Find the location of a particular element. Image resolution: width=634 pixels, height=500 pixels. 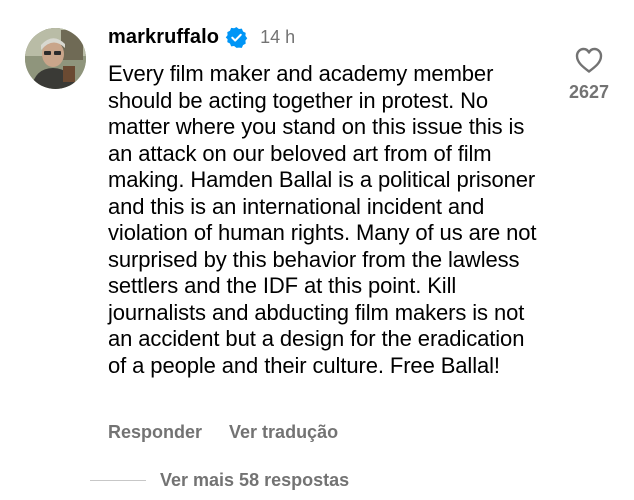

heart-outline-icon is located at coordinates (589, 60).